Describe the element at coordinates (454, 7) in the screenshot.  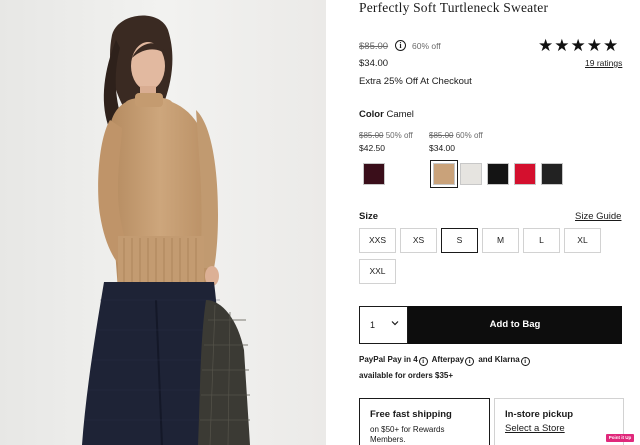
I see `product-title: Perfectly Soft Turtleneck Sweater` at that location.